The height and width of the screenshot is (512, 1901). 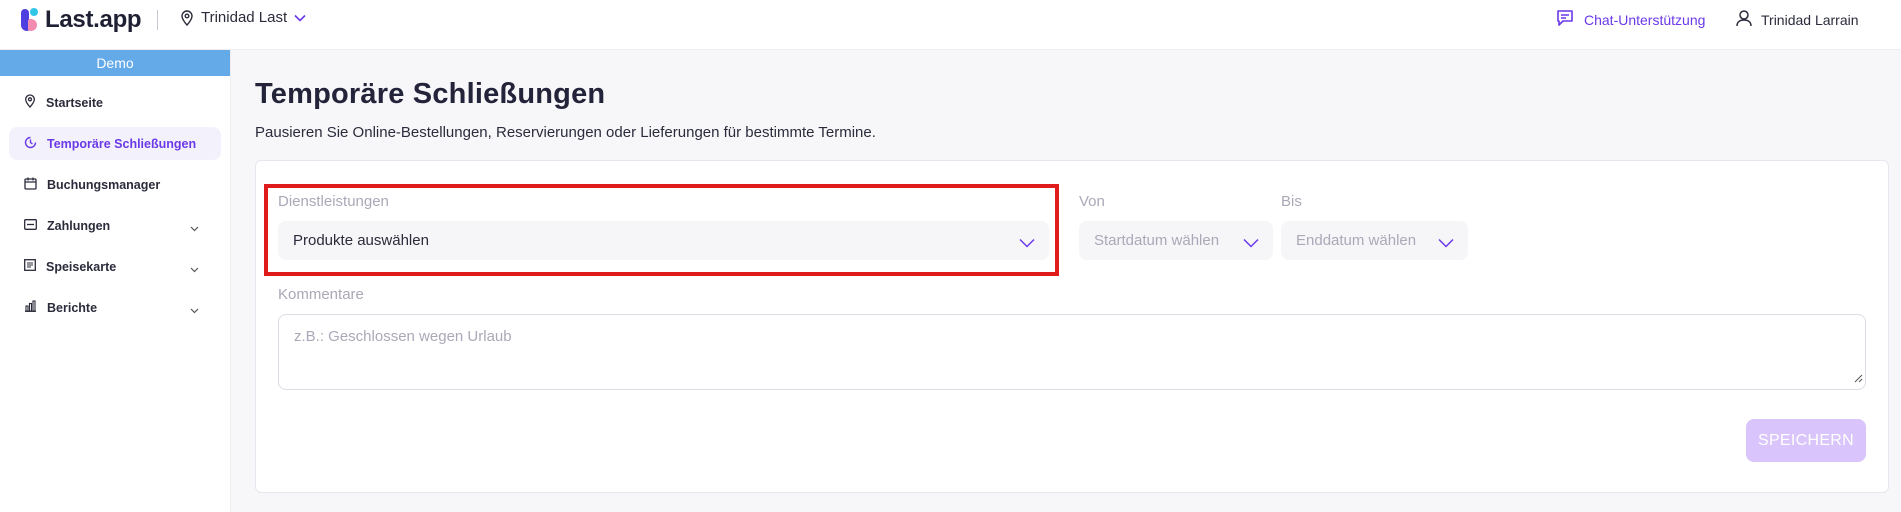 What do you see at coordinates (30, 225) in the screenshot?
I see `credit-card-icon` at bounding box center [30, 225].